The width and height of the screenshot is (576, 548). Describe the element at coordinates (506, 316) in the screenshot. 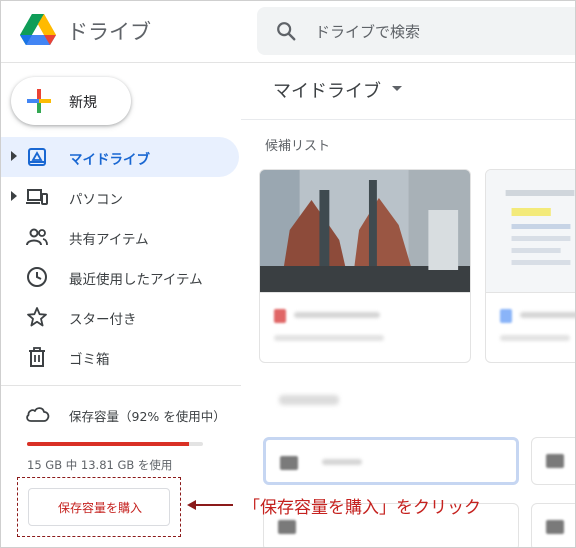

I see `doc-file-icon` at that location.